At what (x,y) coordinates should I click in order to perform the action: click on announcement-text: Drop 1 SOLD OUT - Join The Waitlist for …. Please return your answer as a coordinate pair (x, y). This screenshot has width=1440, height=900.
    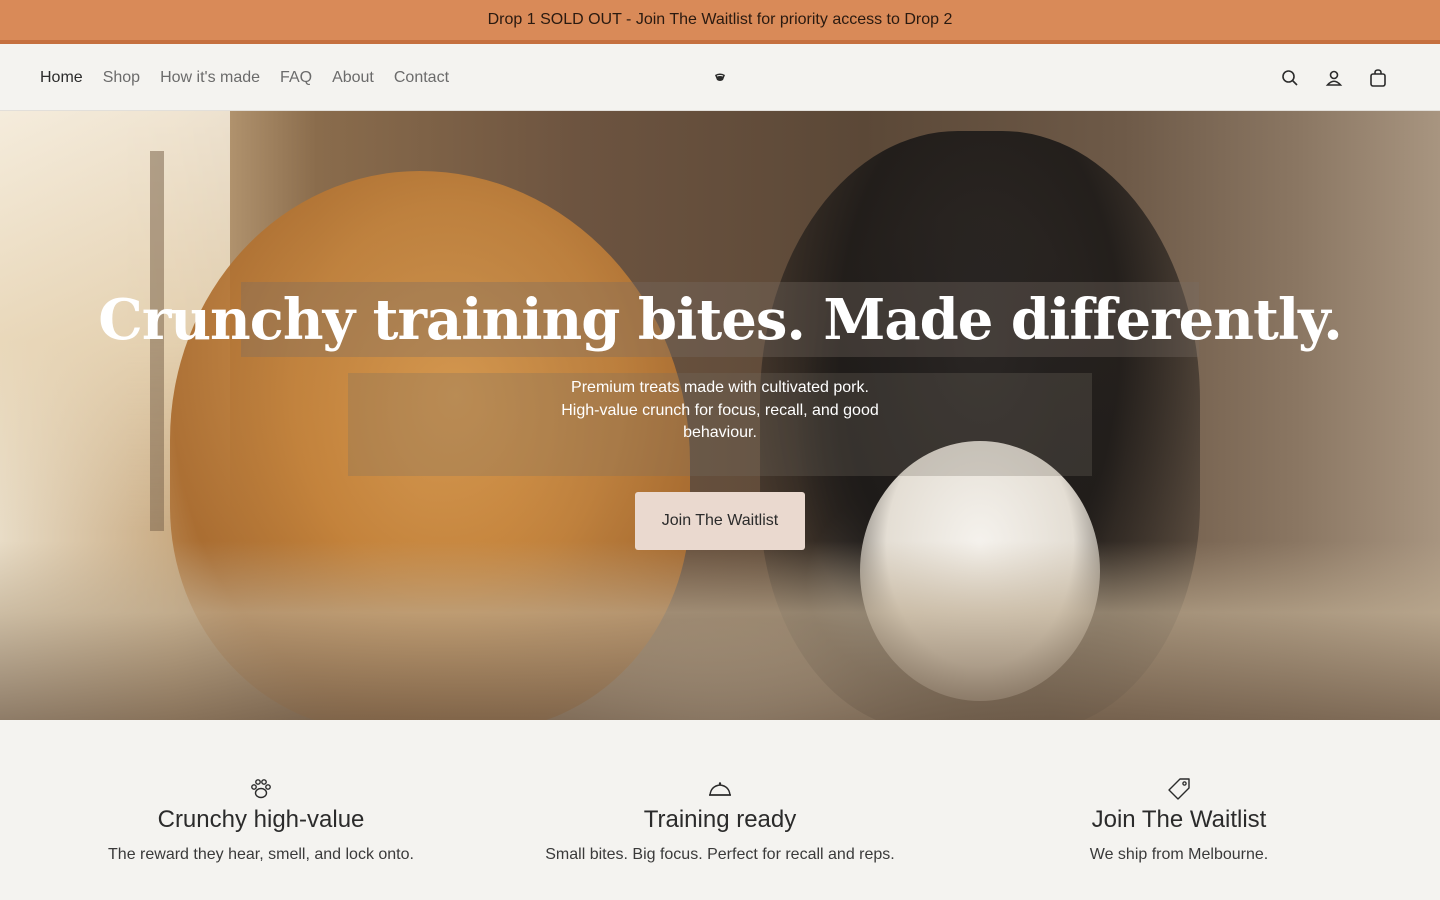
    Looking at the image, I should click on (720, 20).